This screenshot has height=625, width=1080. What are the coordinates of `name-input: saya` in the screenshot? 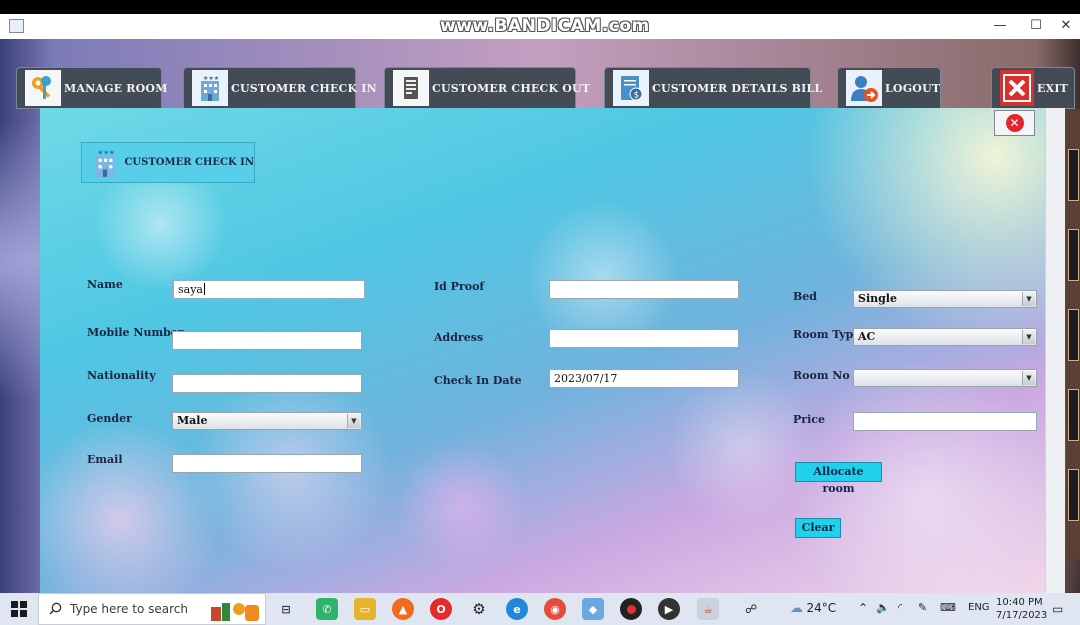 It's located at (269, 289).